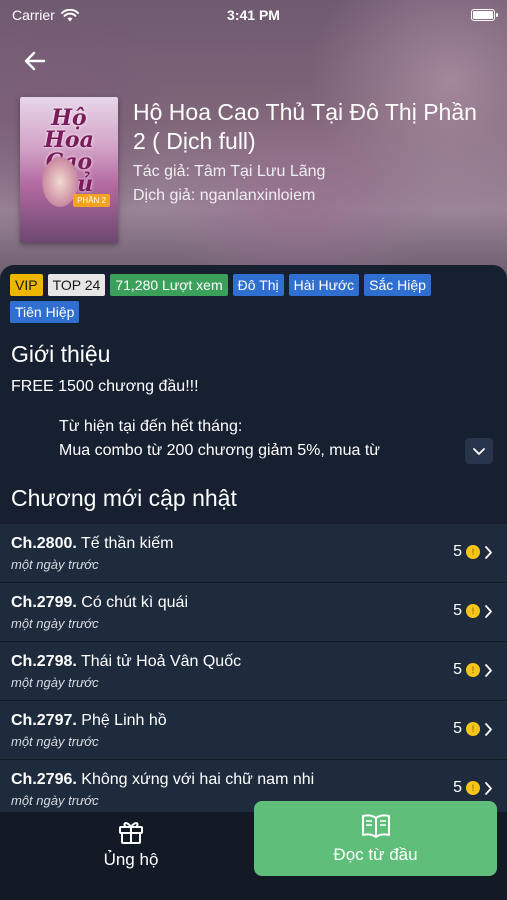 Image resolution: width=507 pixels, height=900 pixels. Describe the element at coordinates (229, 171) in the screenshot. I see `book-author: Tác giả: Tâm Tại Lưu Lãng` at that location.